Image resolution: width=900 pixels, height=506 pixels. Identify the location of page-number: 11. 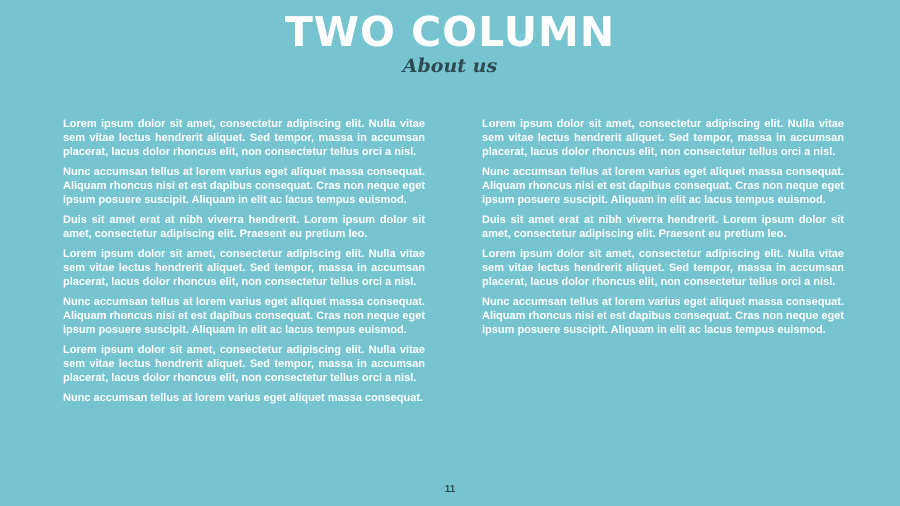
(450, 489).